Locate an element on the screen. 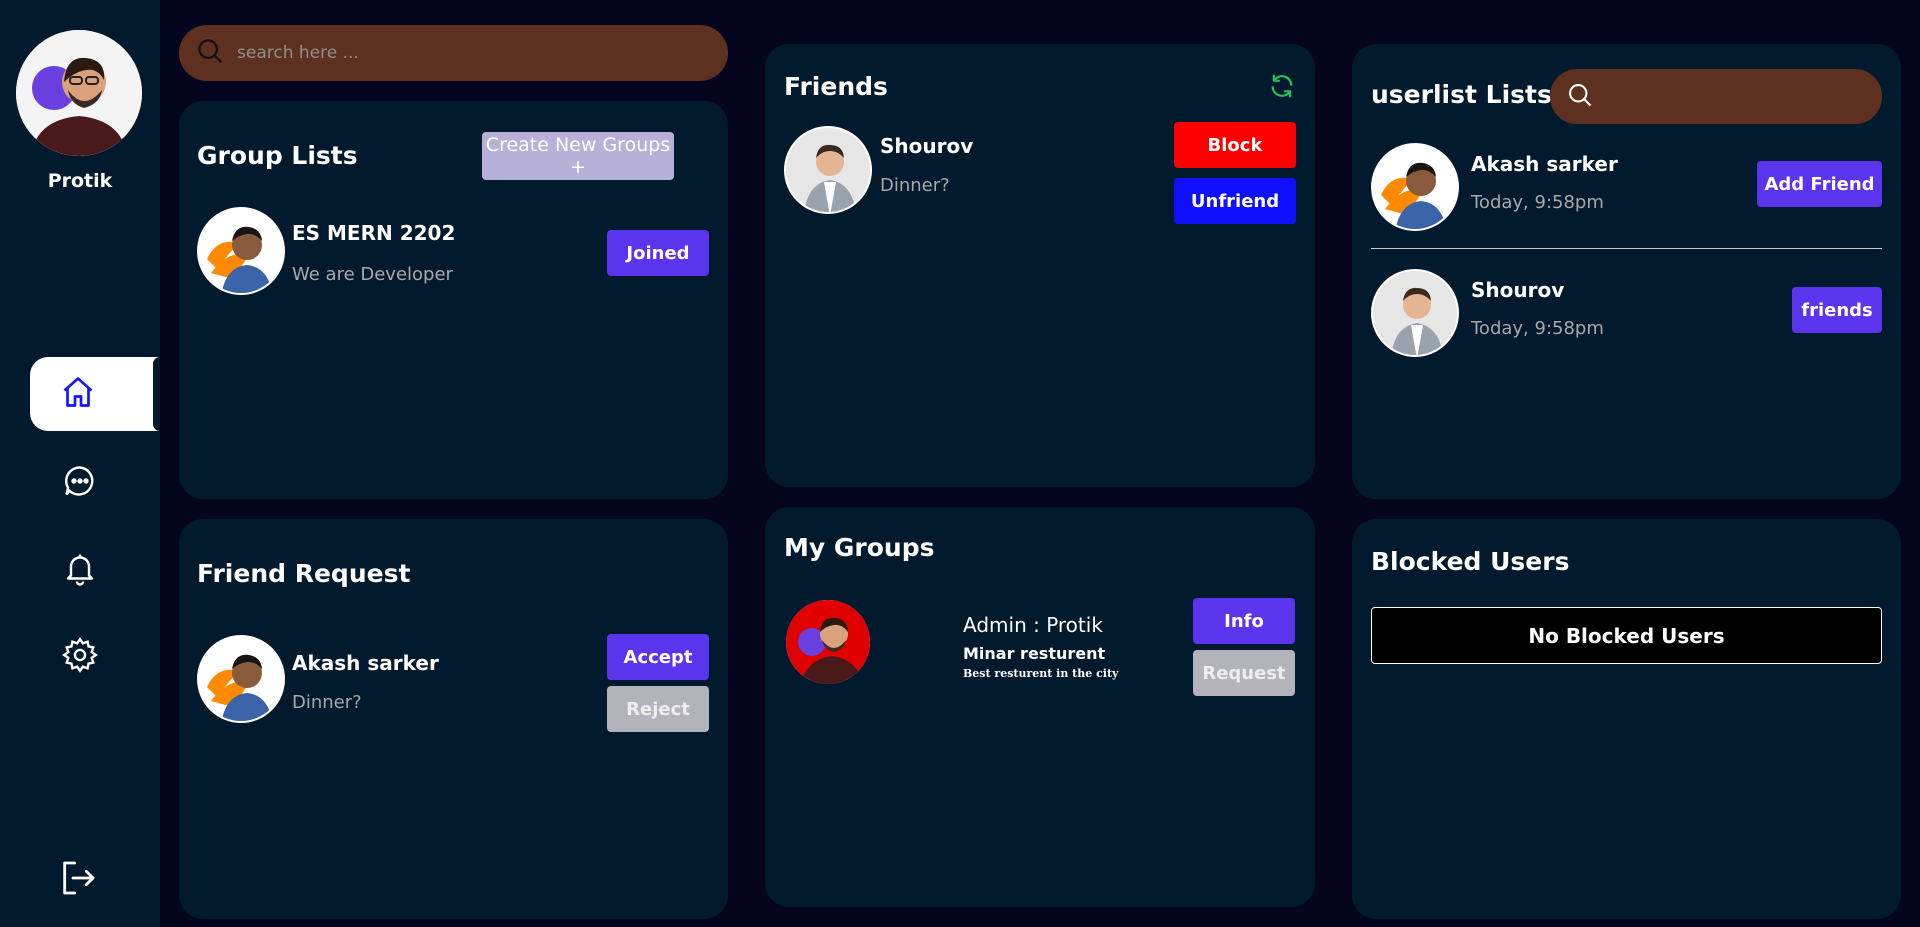 The image size is (1920, 927). divider is located at coordinates (1626, 248).